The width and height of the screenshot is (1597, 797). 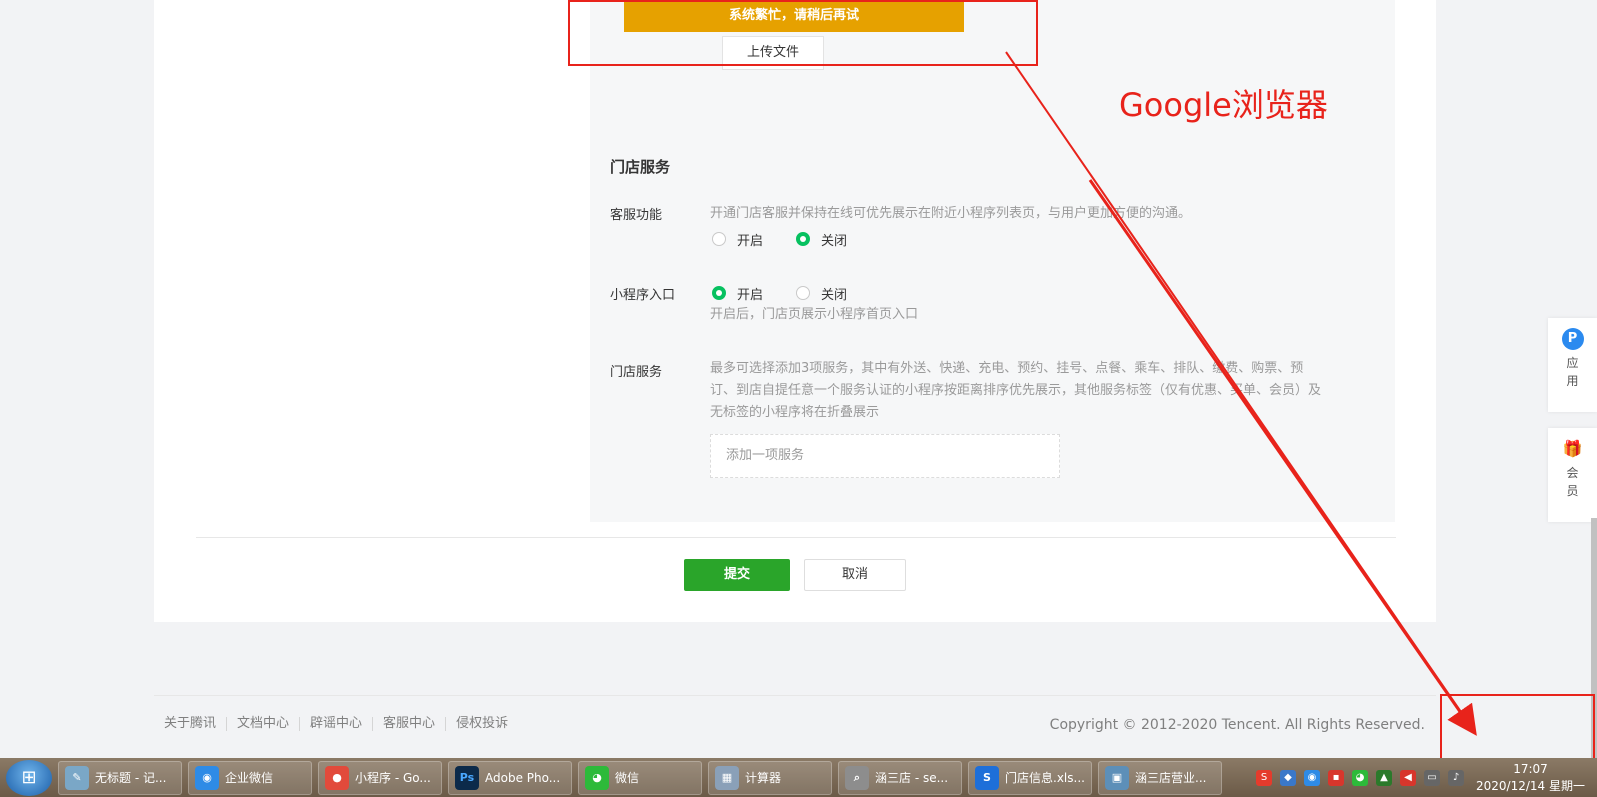 What do you see at coordinates (1408, 777) in the screenshot?
I see `antivirus-icon: ◀` at bounding box center [1408, 777].